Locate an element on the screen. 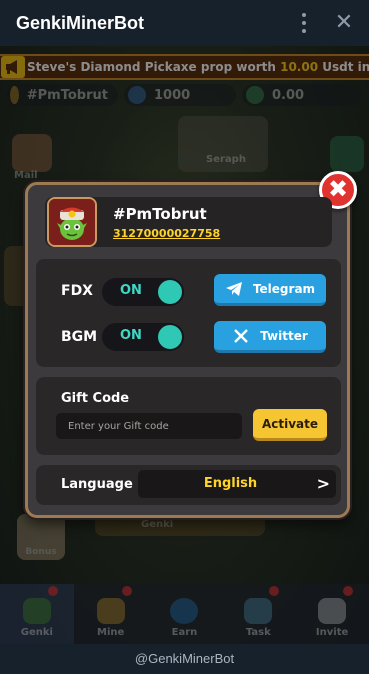 Image resolution: width=369 pixels, height=674 pixels. x-icon is located at coordinates (241, 336).